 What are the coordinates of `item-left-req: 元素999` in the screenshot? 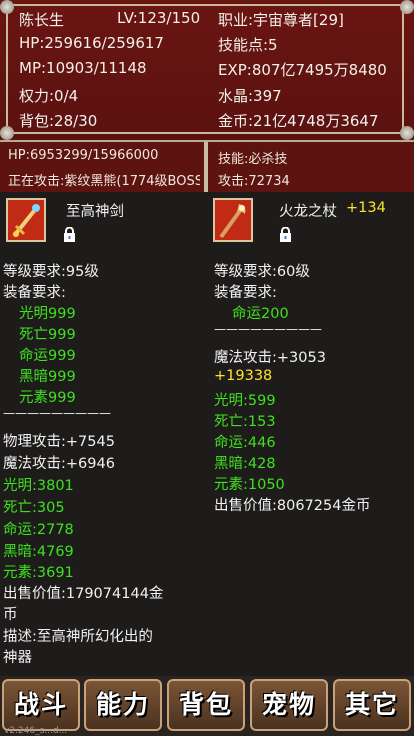 It's located at (47, 398).